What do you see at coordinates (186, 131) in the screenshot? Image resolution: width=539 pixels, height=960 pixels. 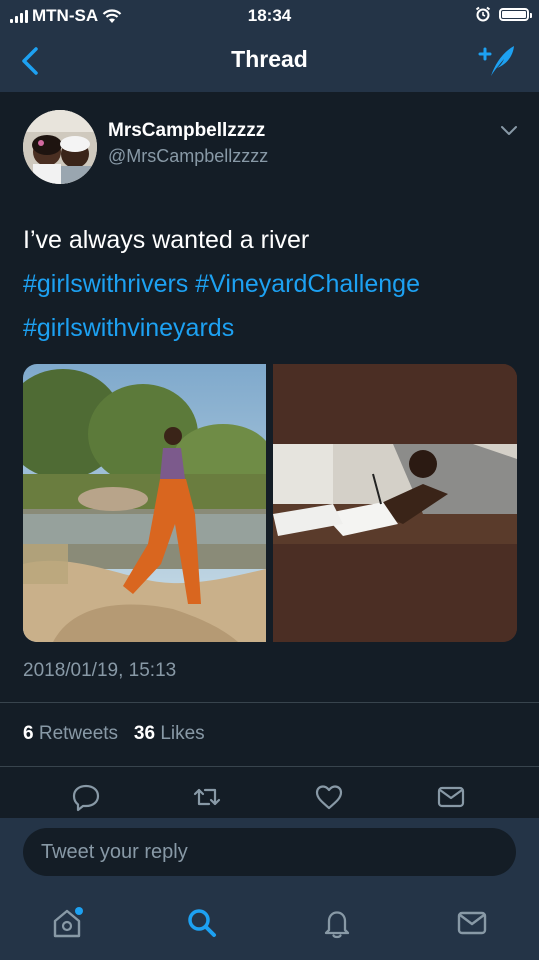 I see `display-name: MrsCampbellzzzz` at bounding box center [186, 131].